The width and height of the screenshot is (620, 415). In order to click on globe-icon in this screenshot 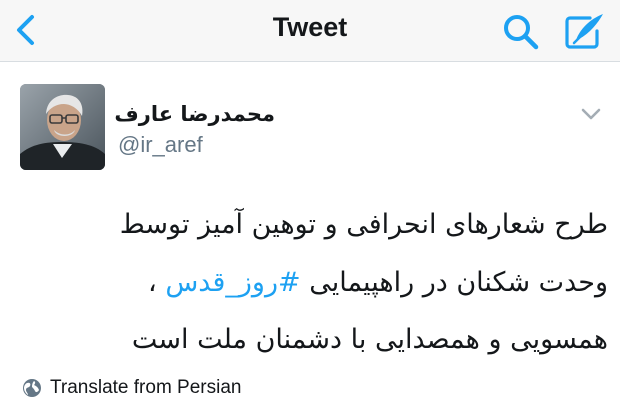, I will do `click(32, 388)`.